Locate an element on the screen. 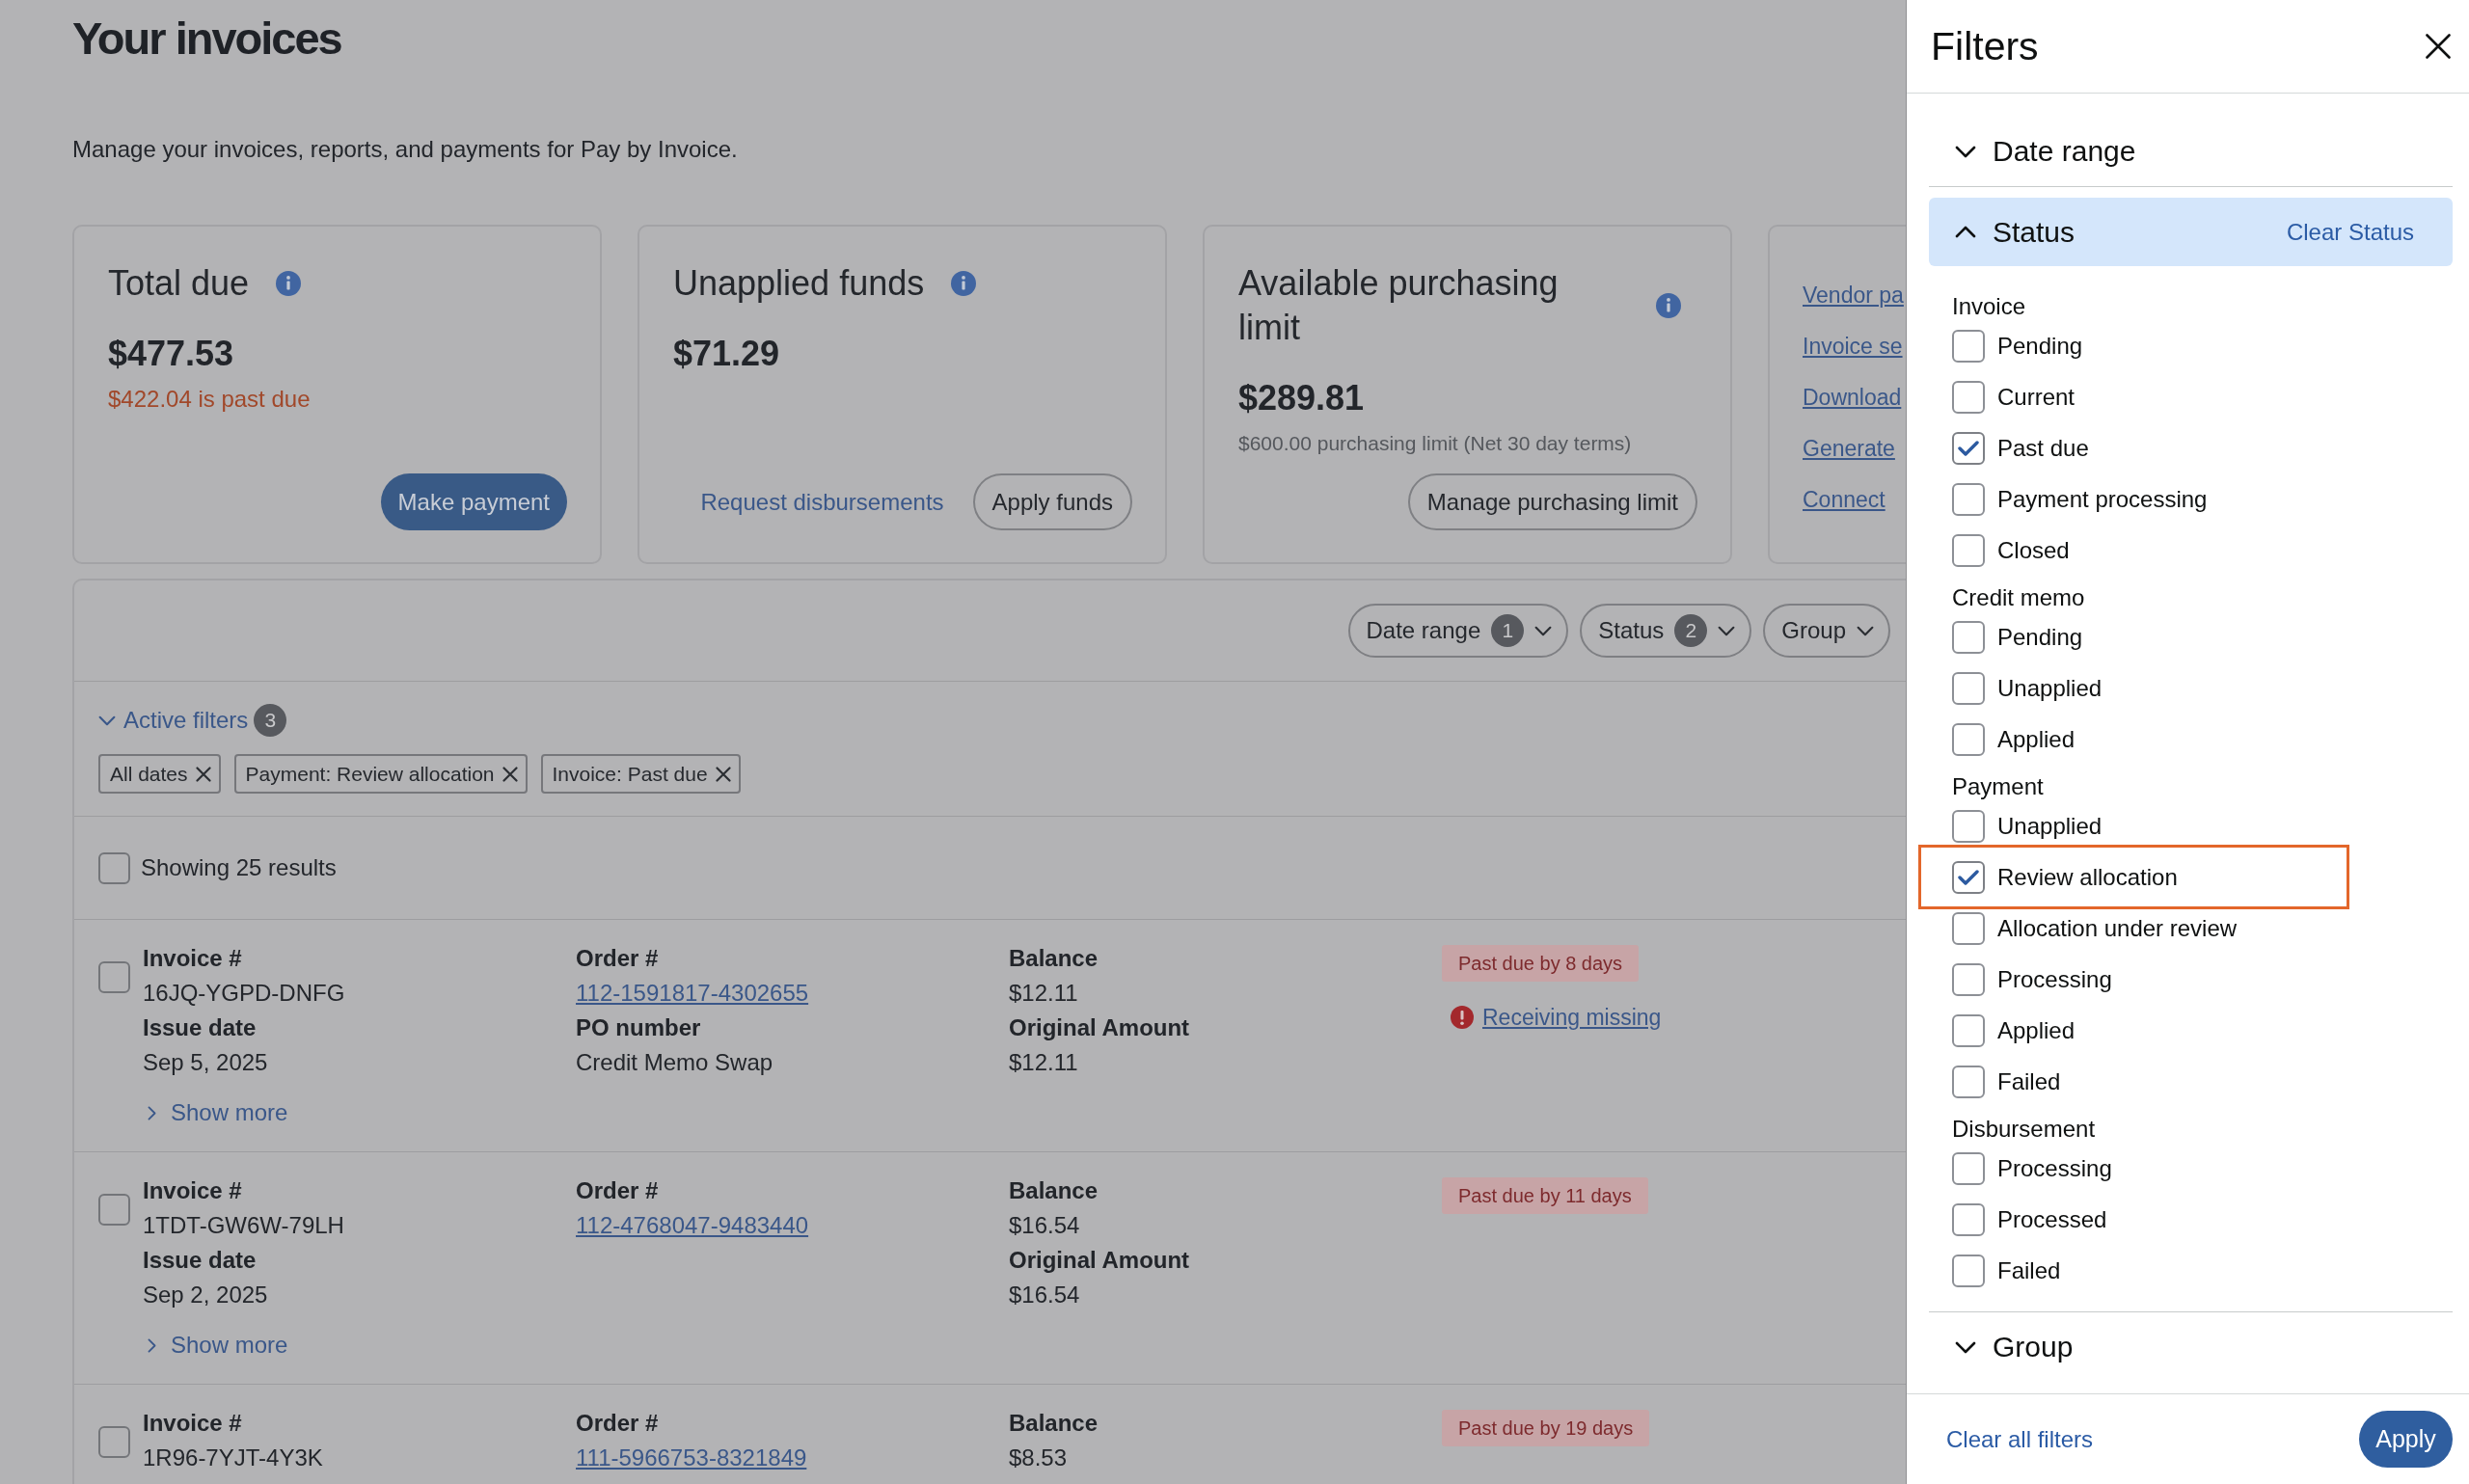  checkbox-label: Past due is located at coordinates (2043, 448).